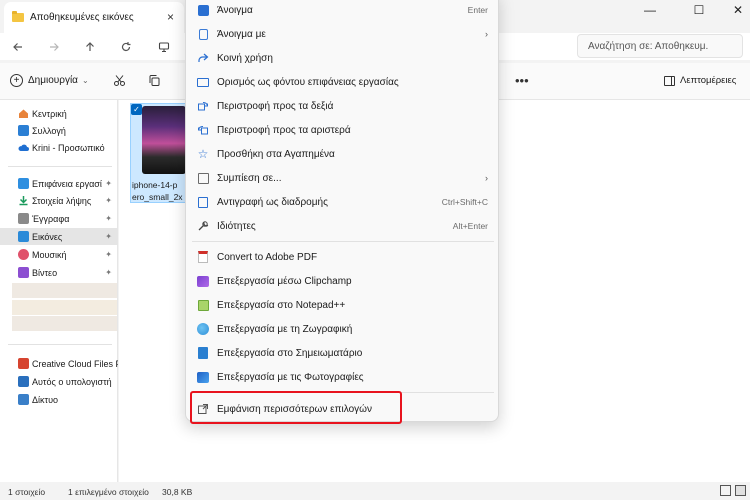 The height and width of the screenshot is (500, 750). Describe the element at coordinates (343, 178) in the screenshot. I see `menu-item-compress: Συμπίεση σε... ›` at that location.